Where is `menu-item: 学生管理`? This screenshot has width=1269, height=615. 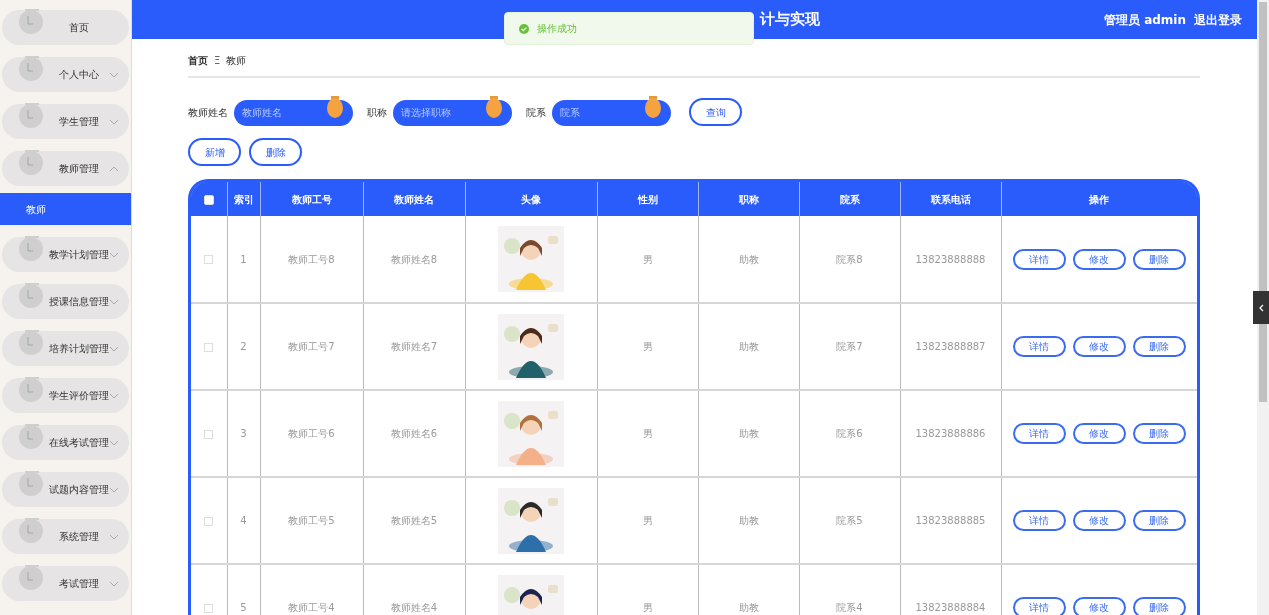
menu-item: 学生管理 is located at coordinates (65, 121).